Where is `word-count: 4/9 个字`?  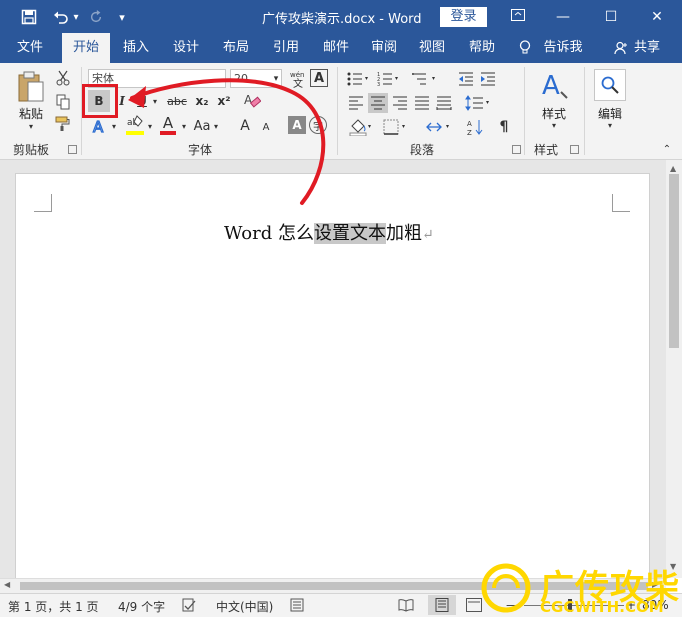 word-count: 4/9 个字 is located at coordinates (141, 606).